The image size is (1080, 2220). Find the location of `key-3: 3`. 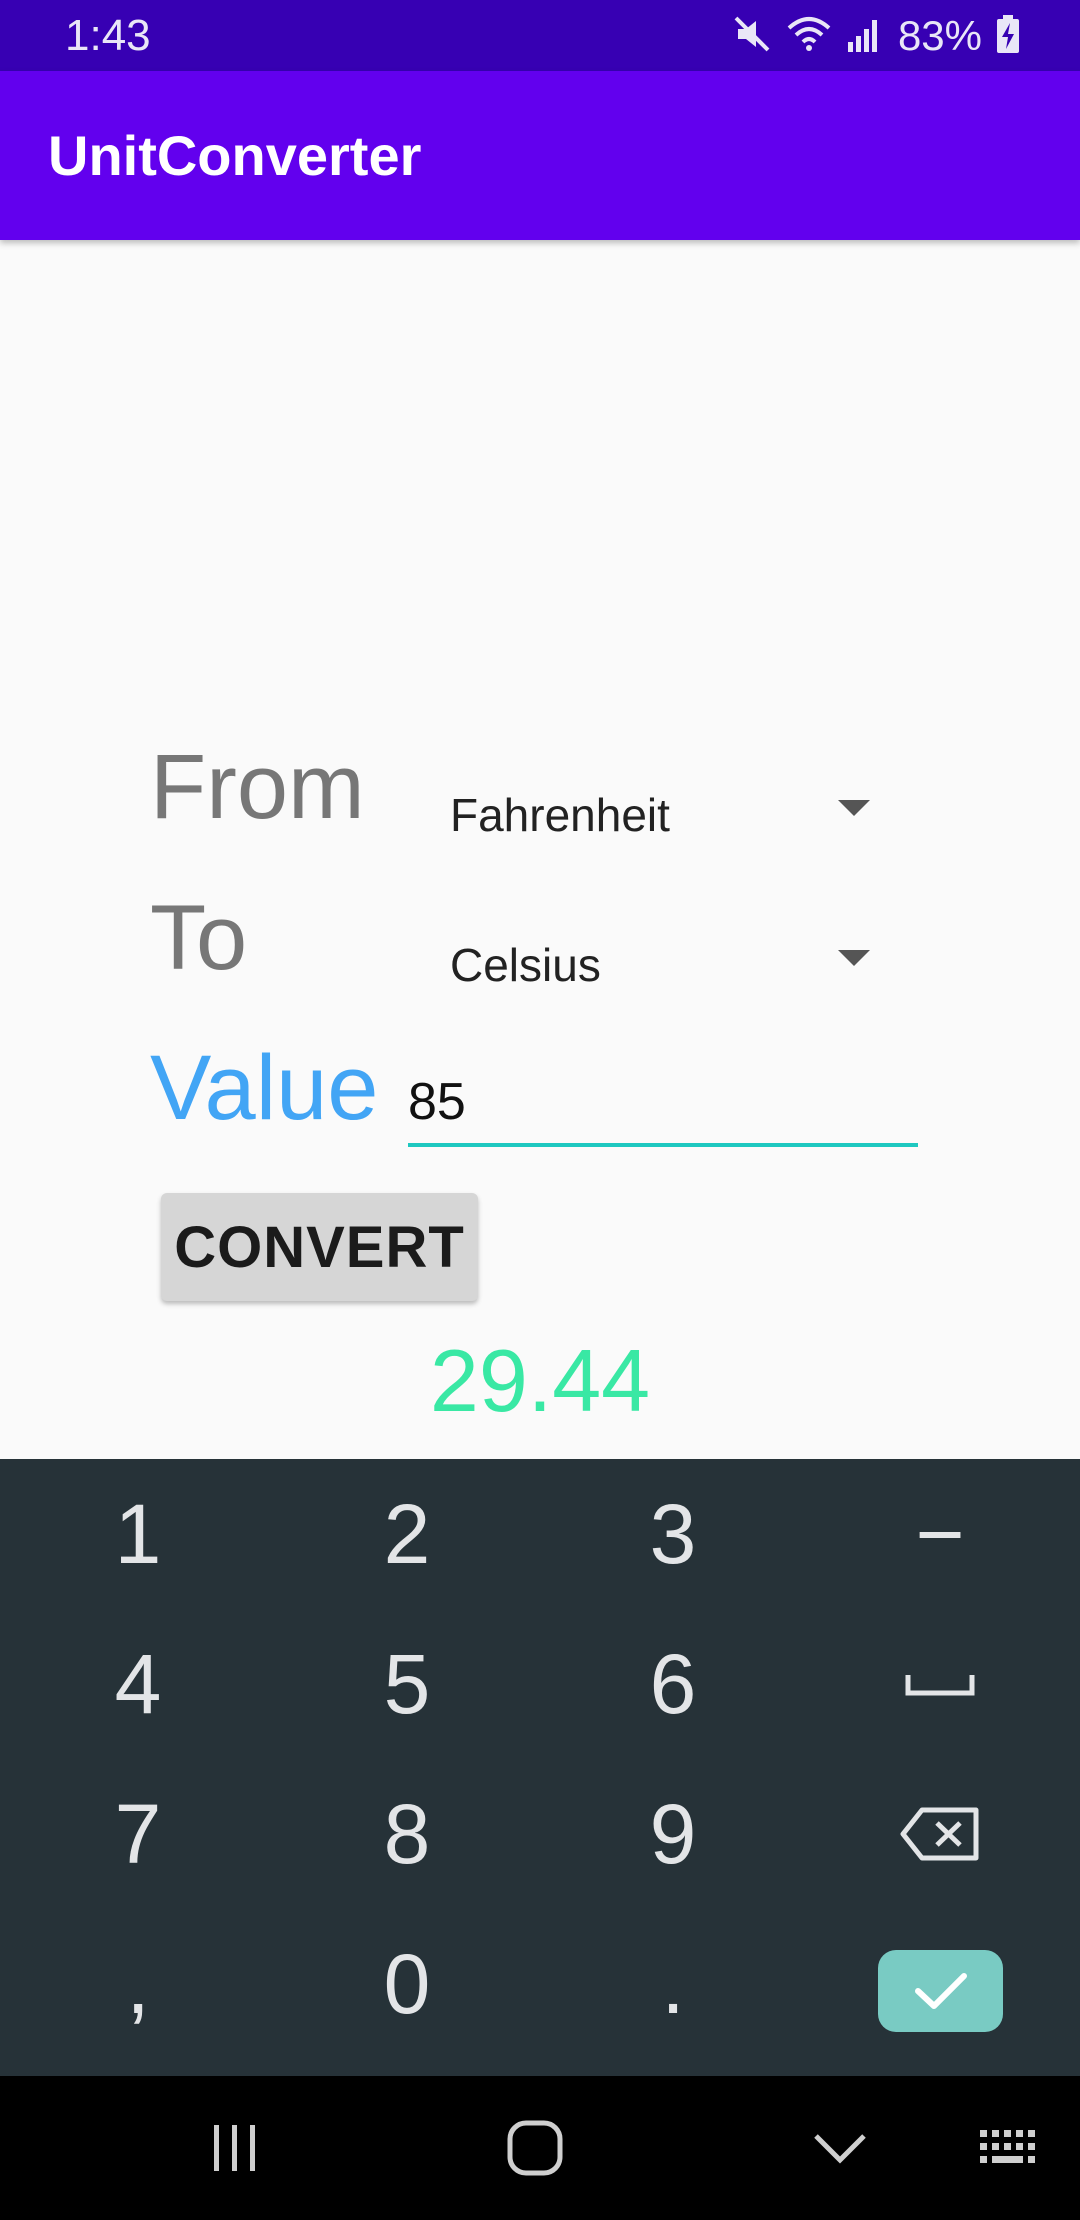

key-3: 3 is located at coordinates (673, 1534).